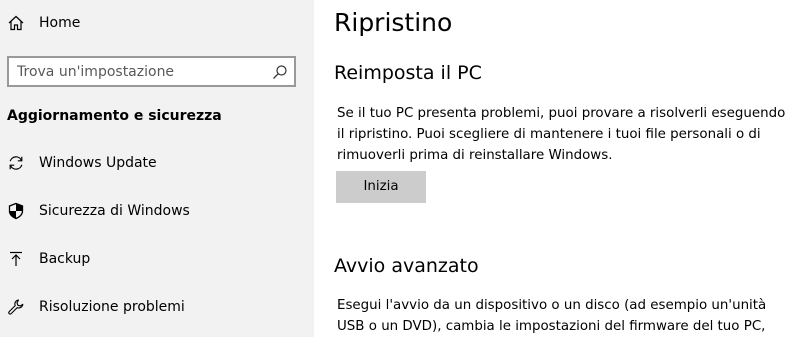 This screenshot has width=785, height=337. I want to click on sidebar-item-label: Risoluzione problemi, so click(112, 307).